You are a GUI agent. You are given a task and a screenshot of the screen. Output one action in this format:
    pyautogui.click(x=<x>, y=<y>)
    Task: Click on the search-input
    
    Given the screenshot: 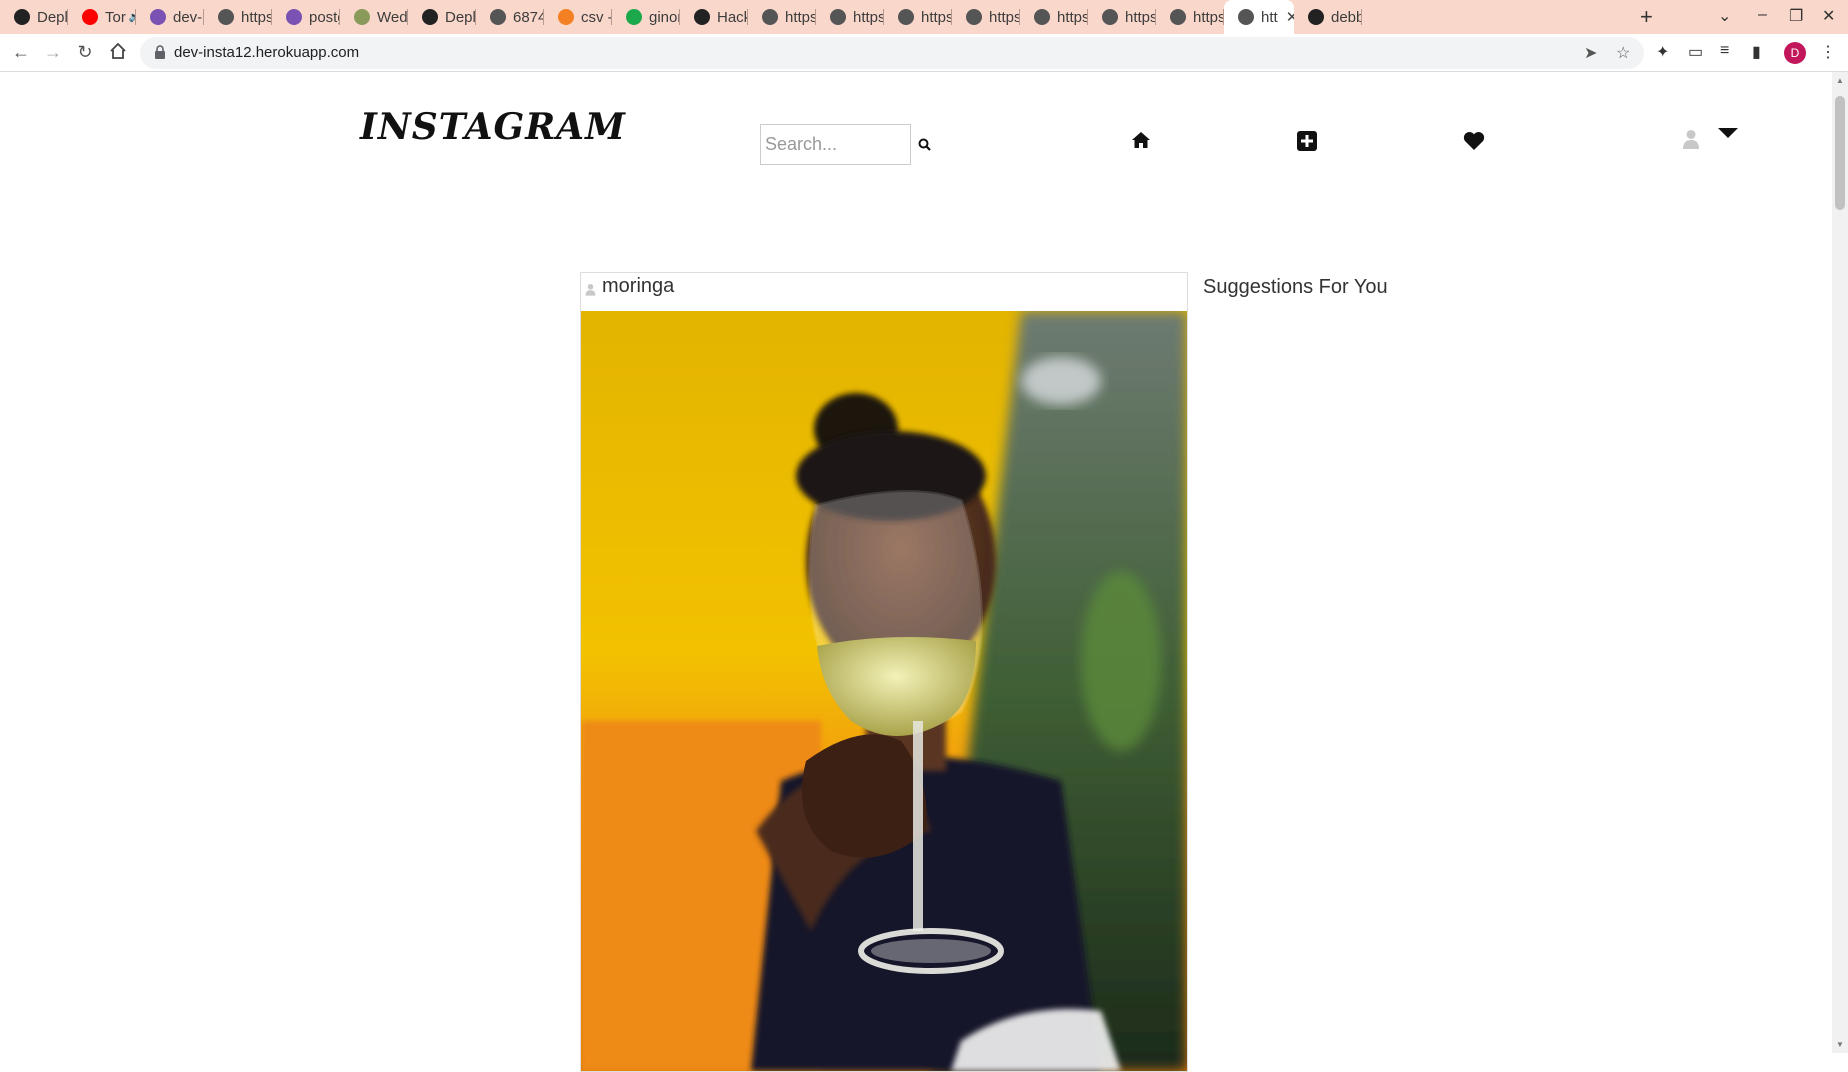 What is the action you would take?
    pyautogui.click(x=835, y=144)
    